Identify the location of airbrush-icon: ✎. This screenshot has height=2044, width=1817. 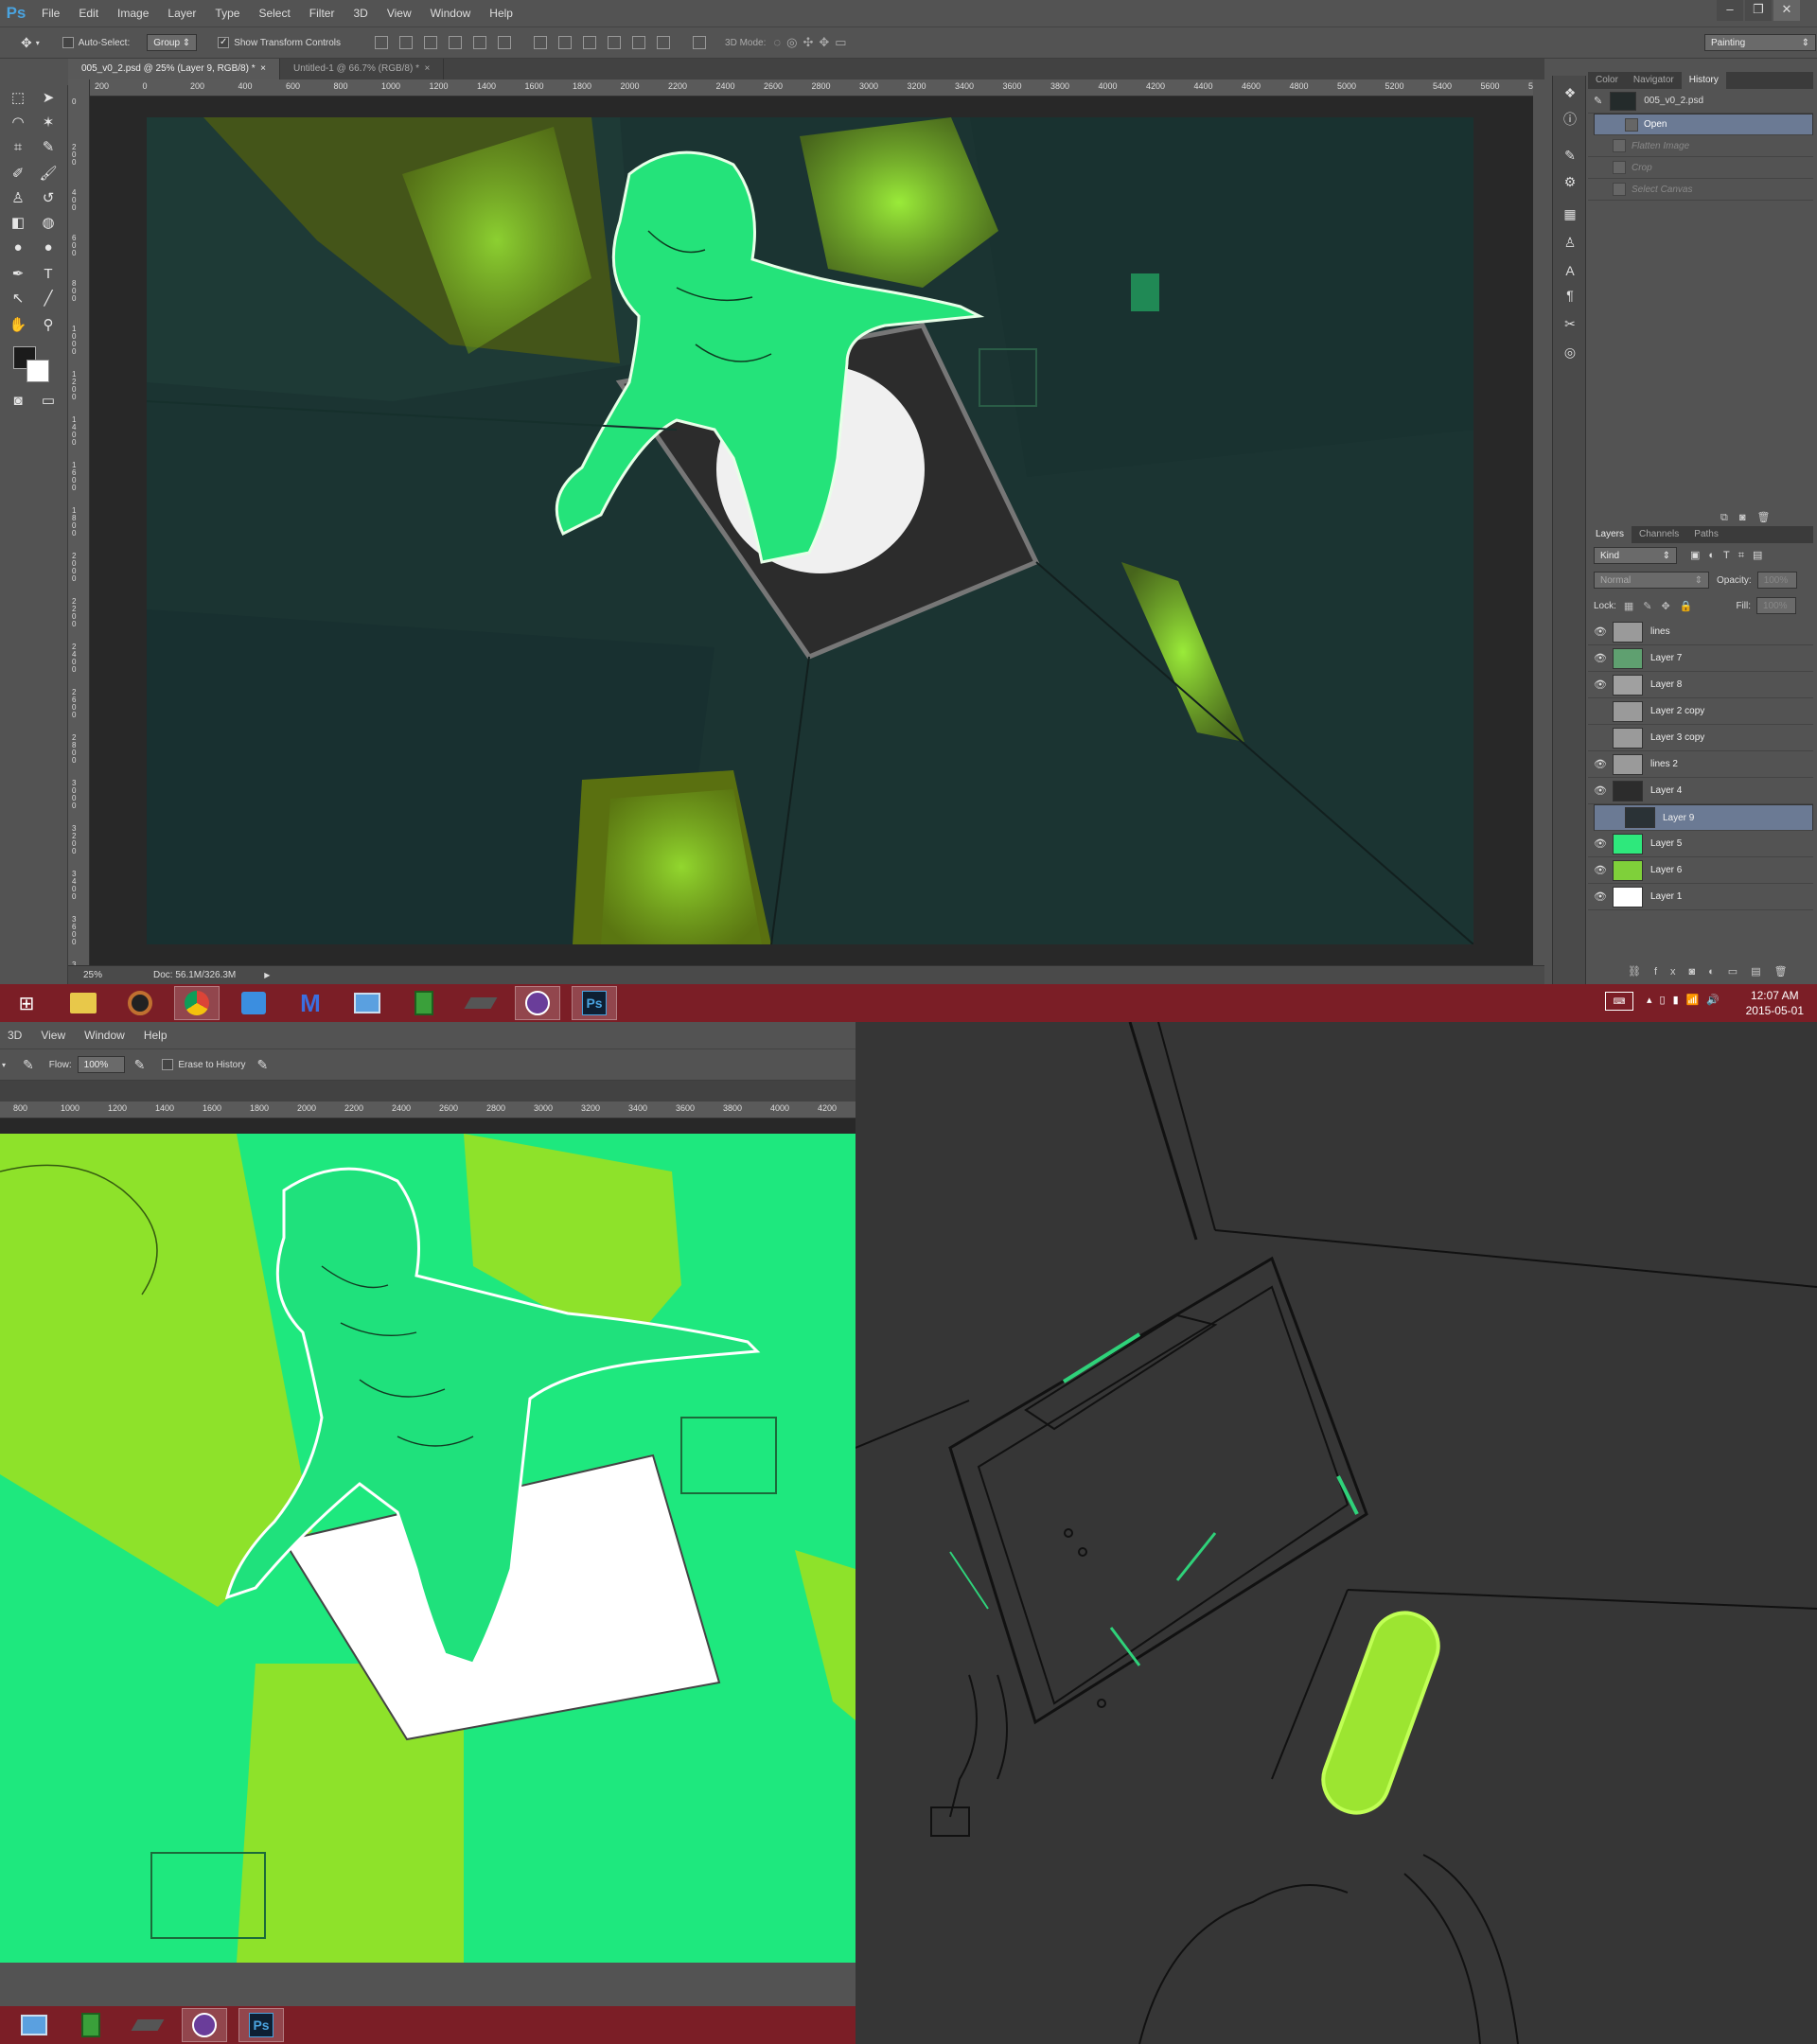
(28, 1065).